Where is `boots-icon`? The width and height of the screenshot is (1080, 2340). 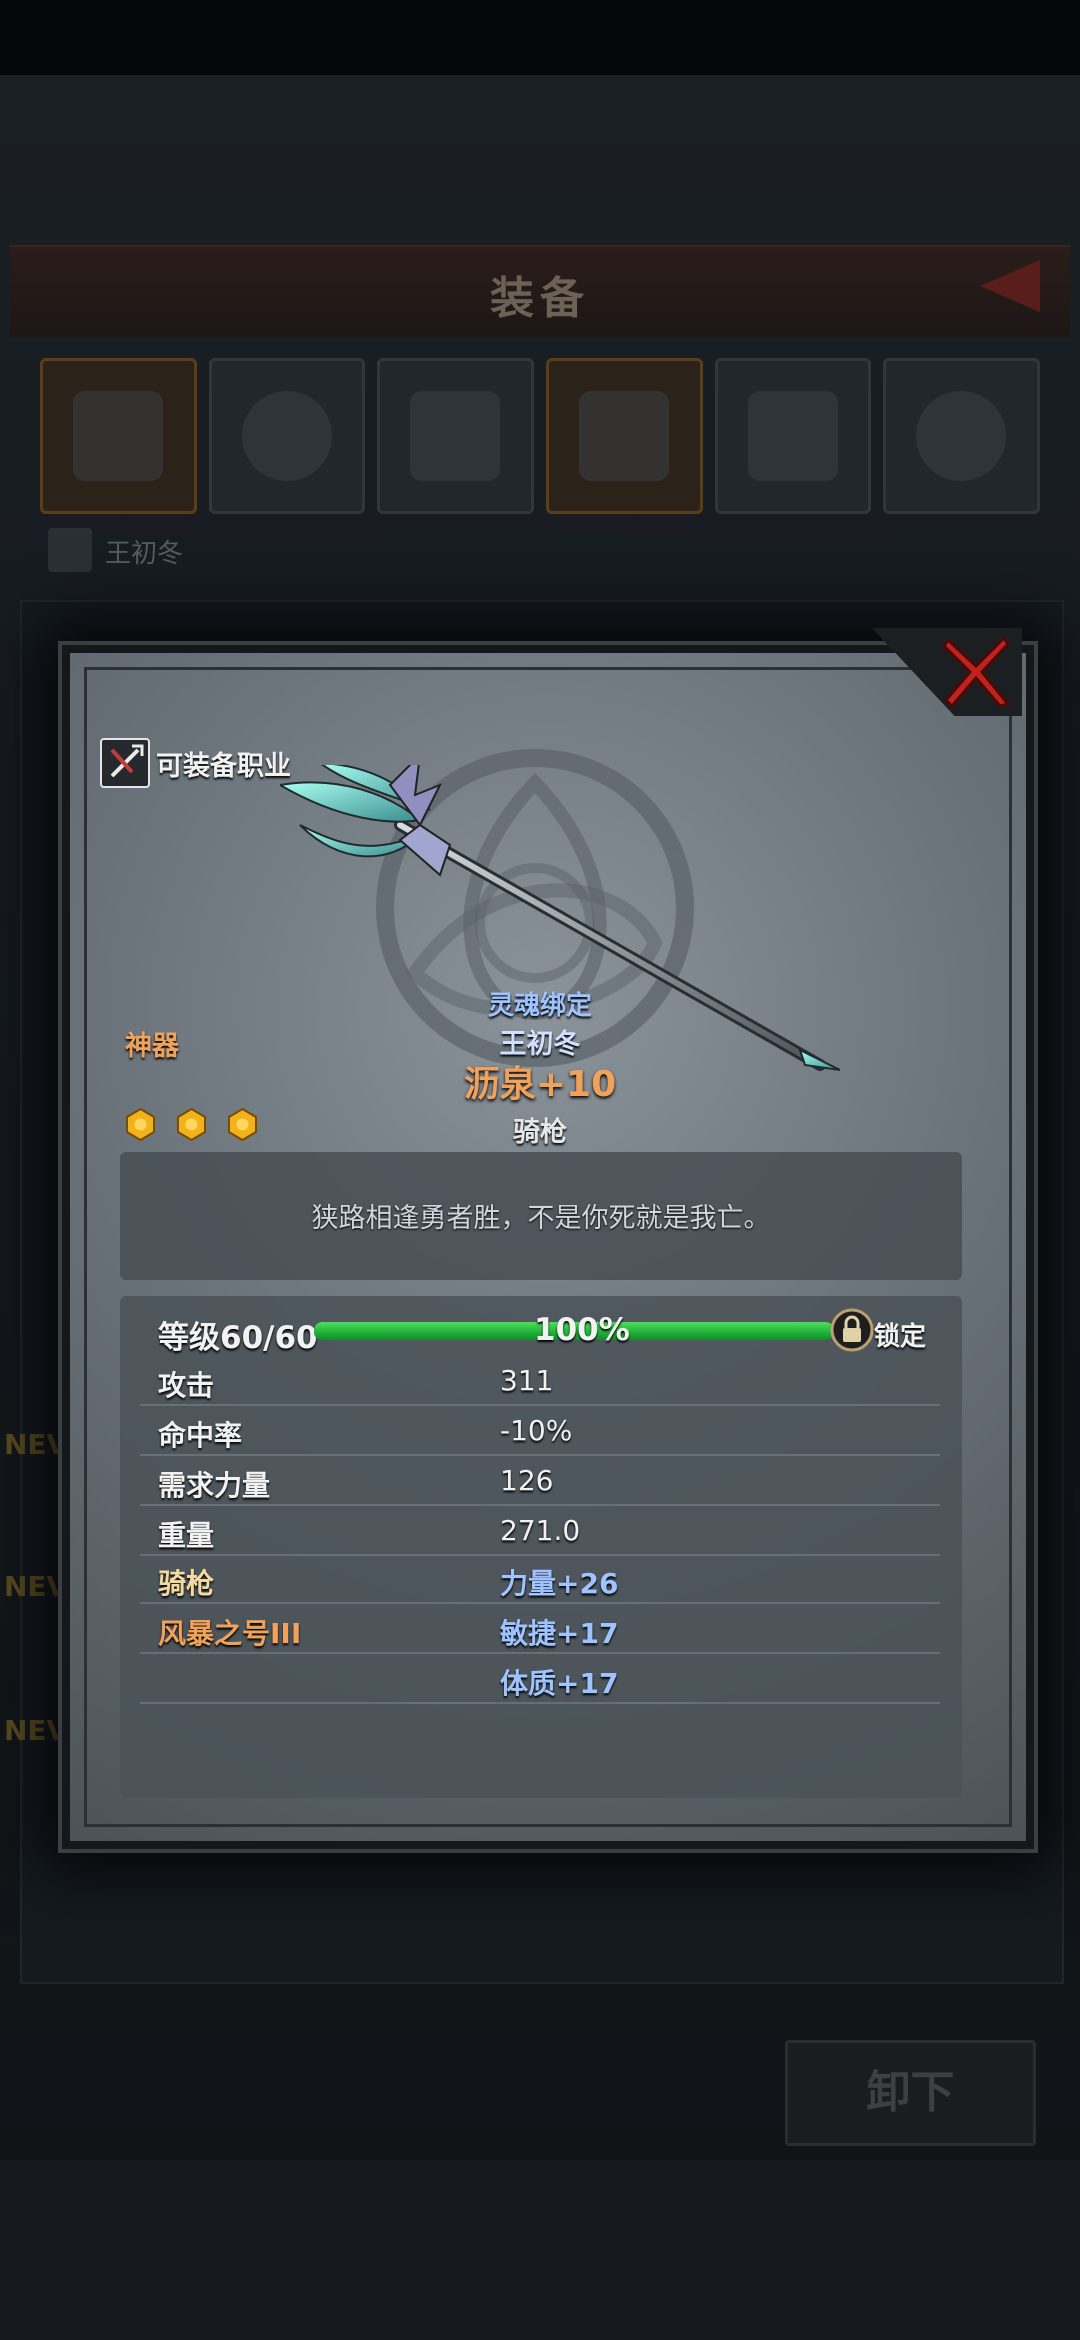 boots-icon is located at coordinates (792, 436).